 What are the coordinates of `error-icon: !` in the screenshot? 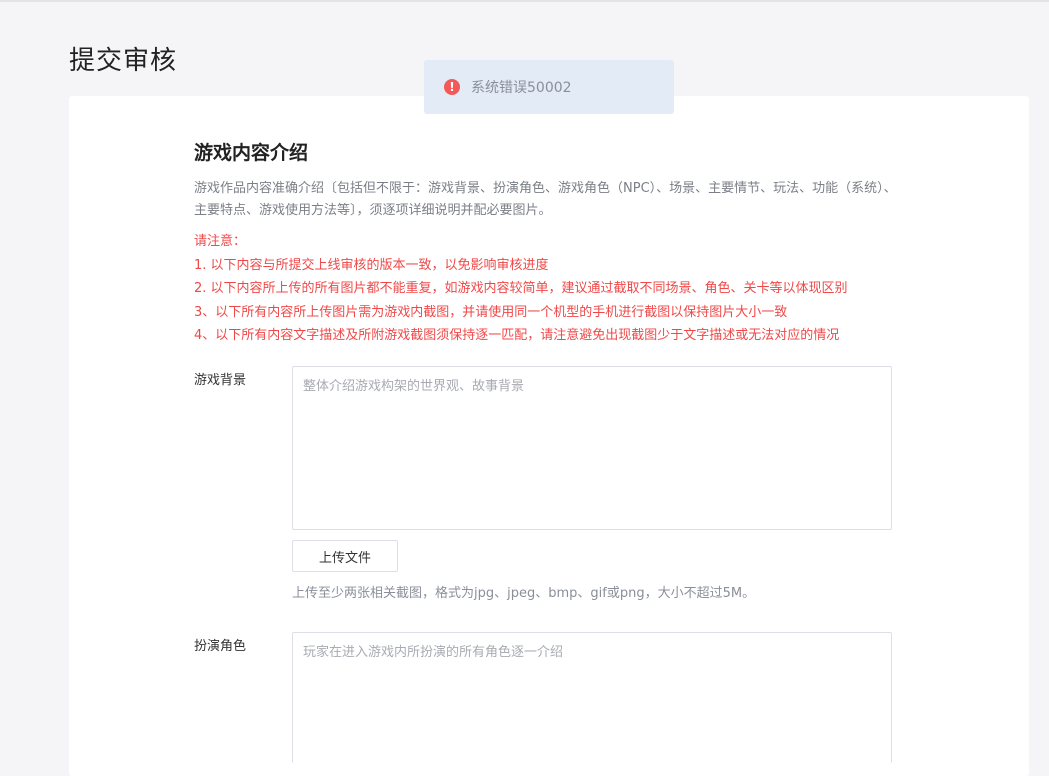 It's located at (452, 87).